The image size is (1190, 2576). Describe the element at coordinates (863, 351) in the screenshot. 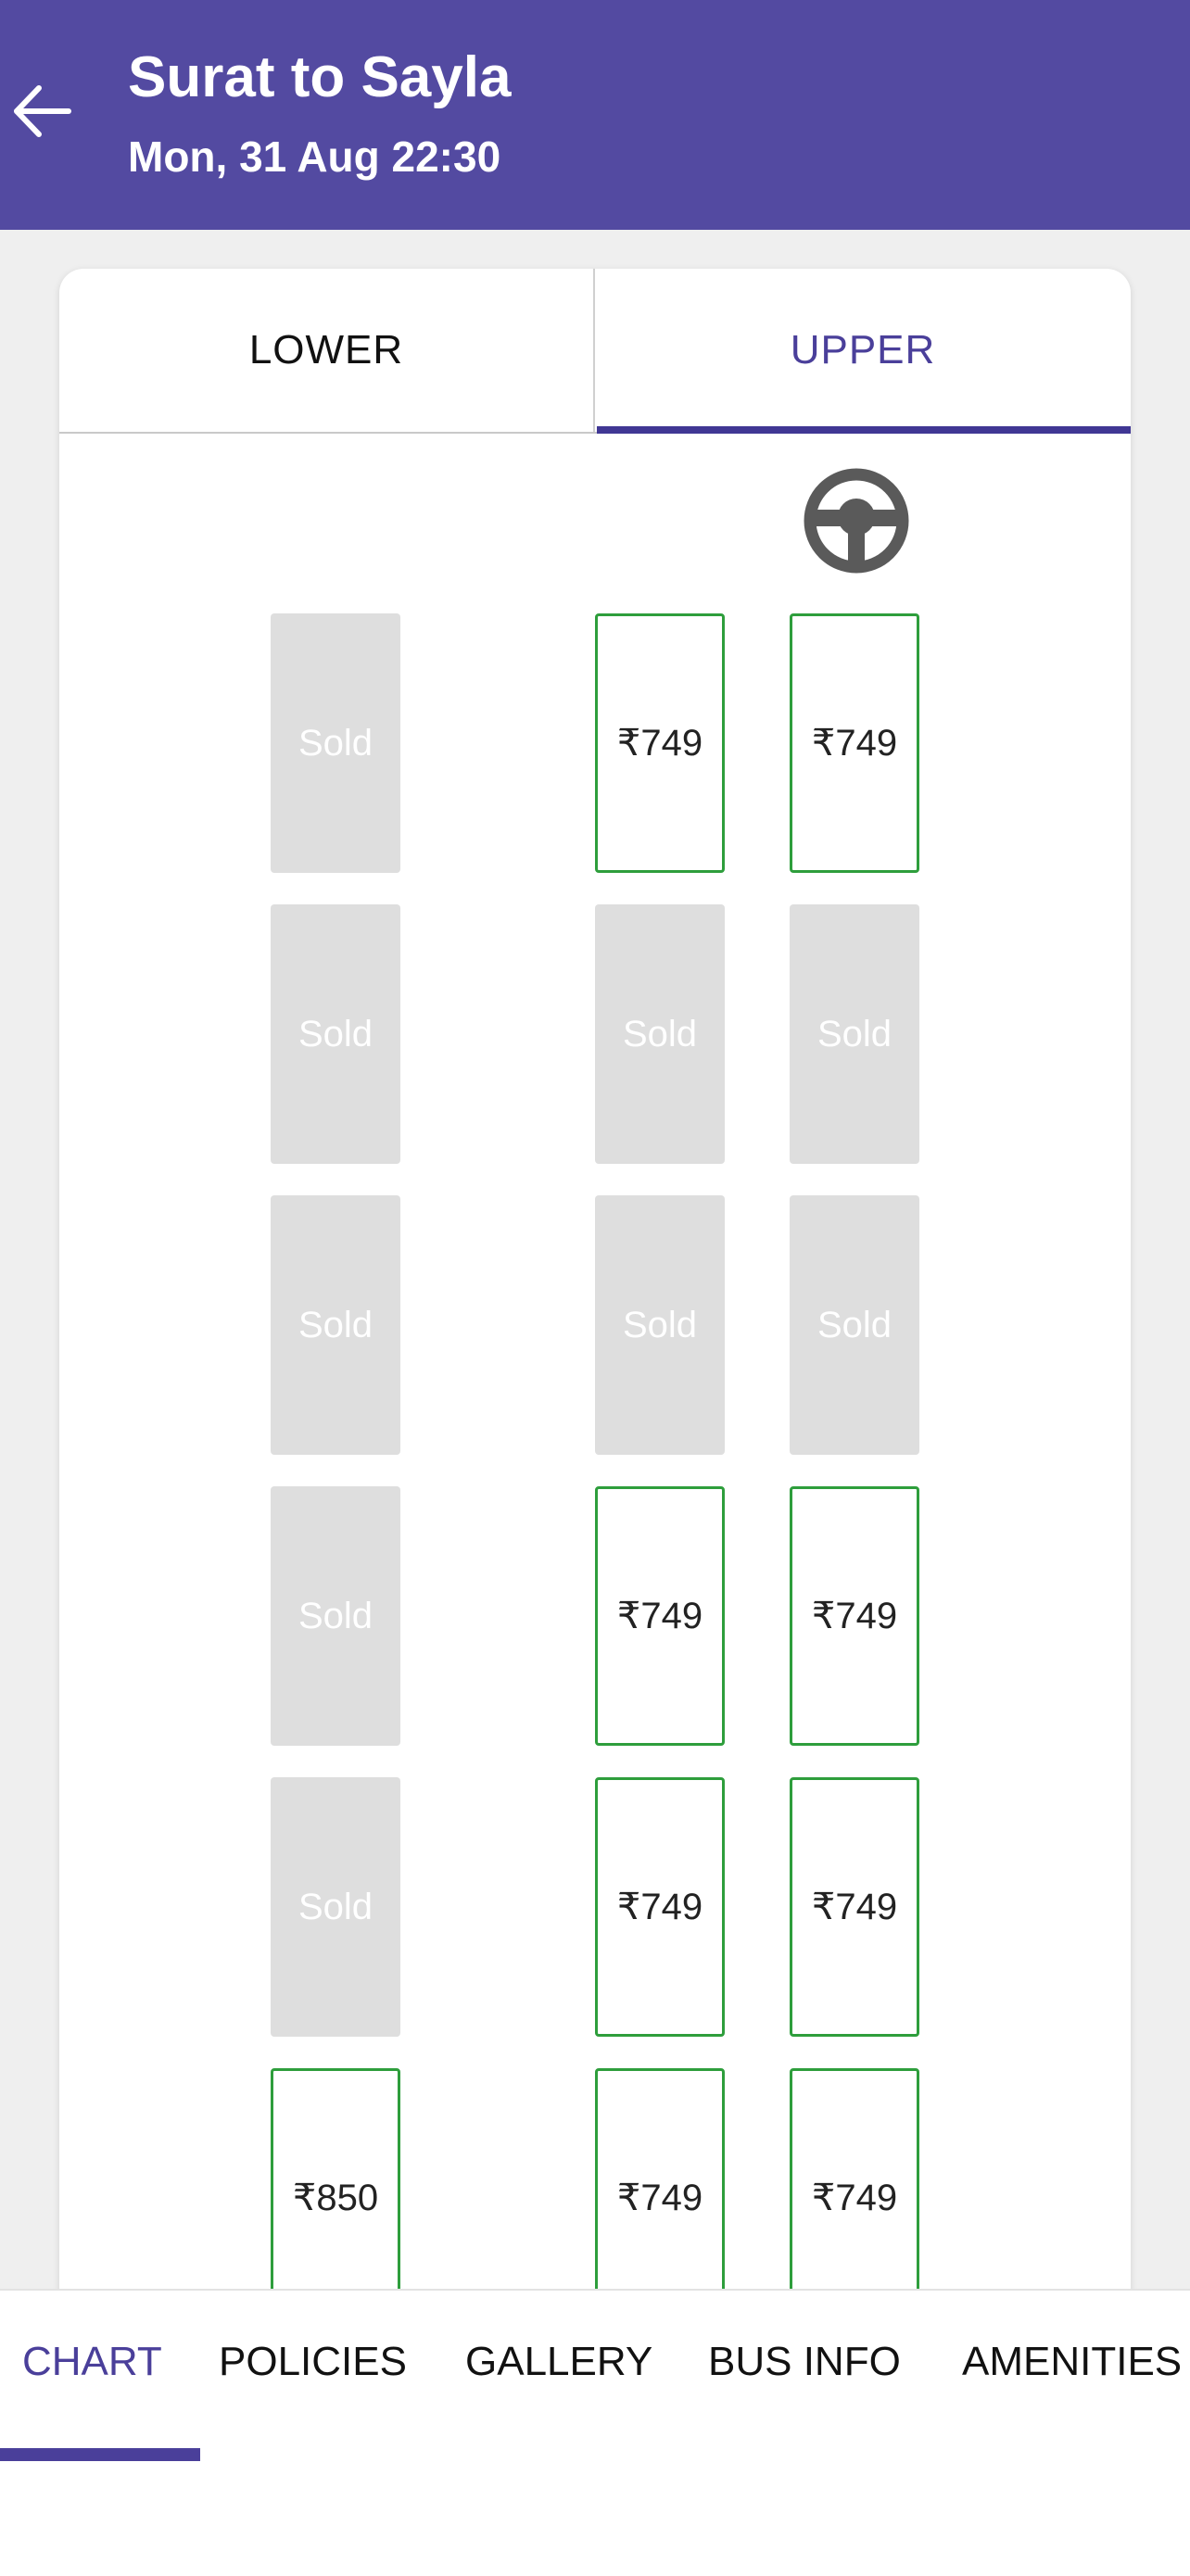

I see `tab-upper-deck: UPPER` at that location.